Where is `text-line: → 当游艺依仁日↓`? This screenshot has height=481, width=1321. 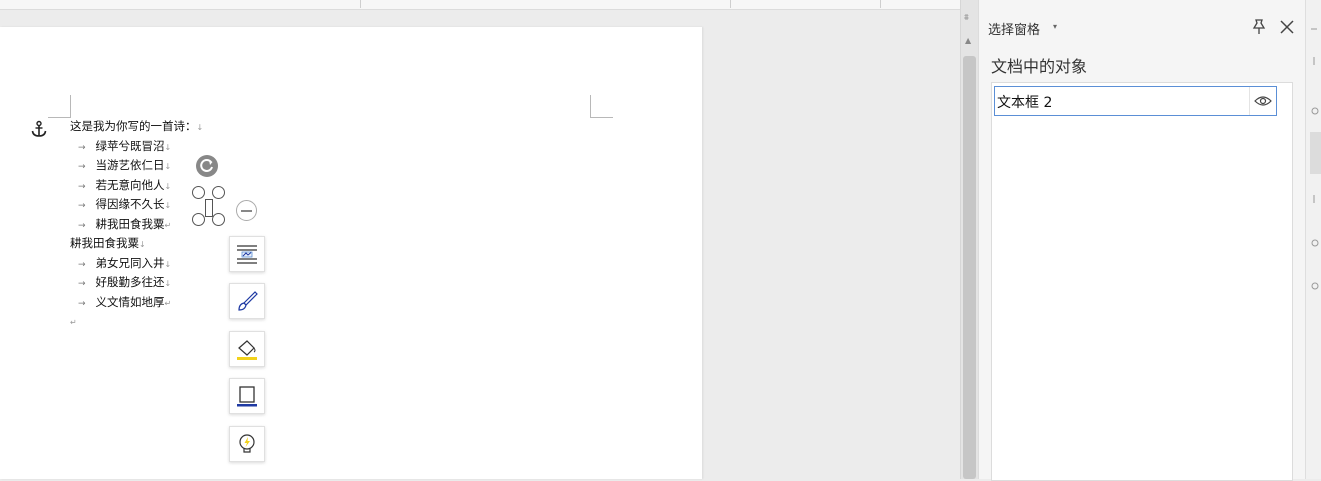 text-line: → 当游艺依仁日↓ is located at coordinates (120, 166).